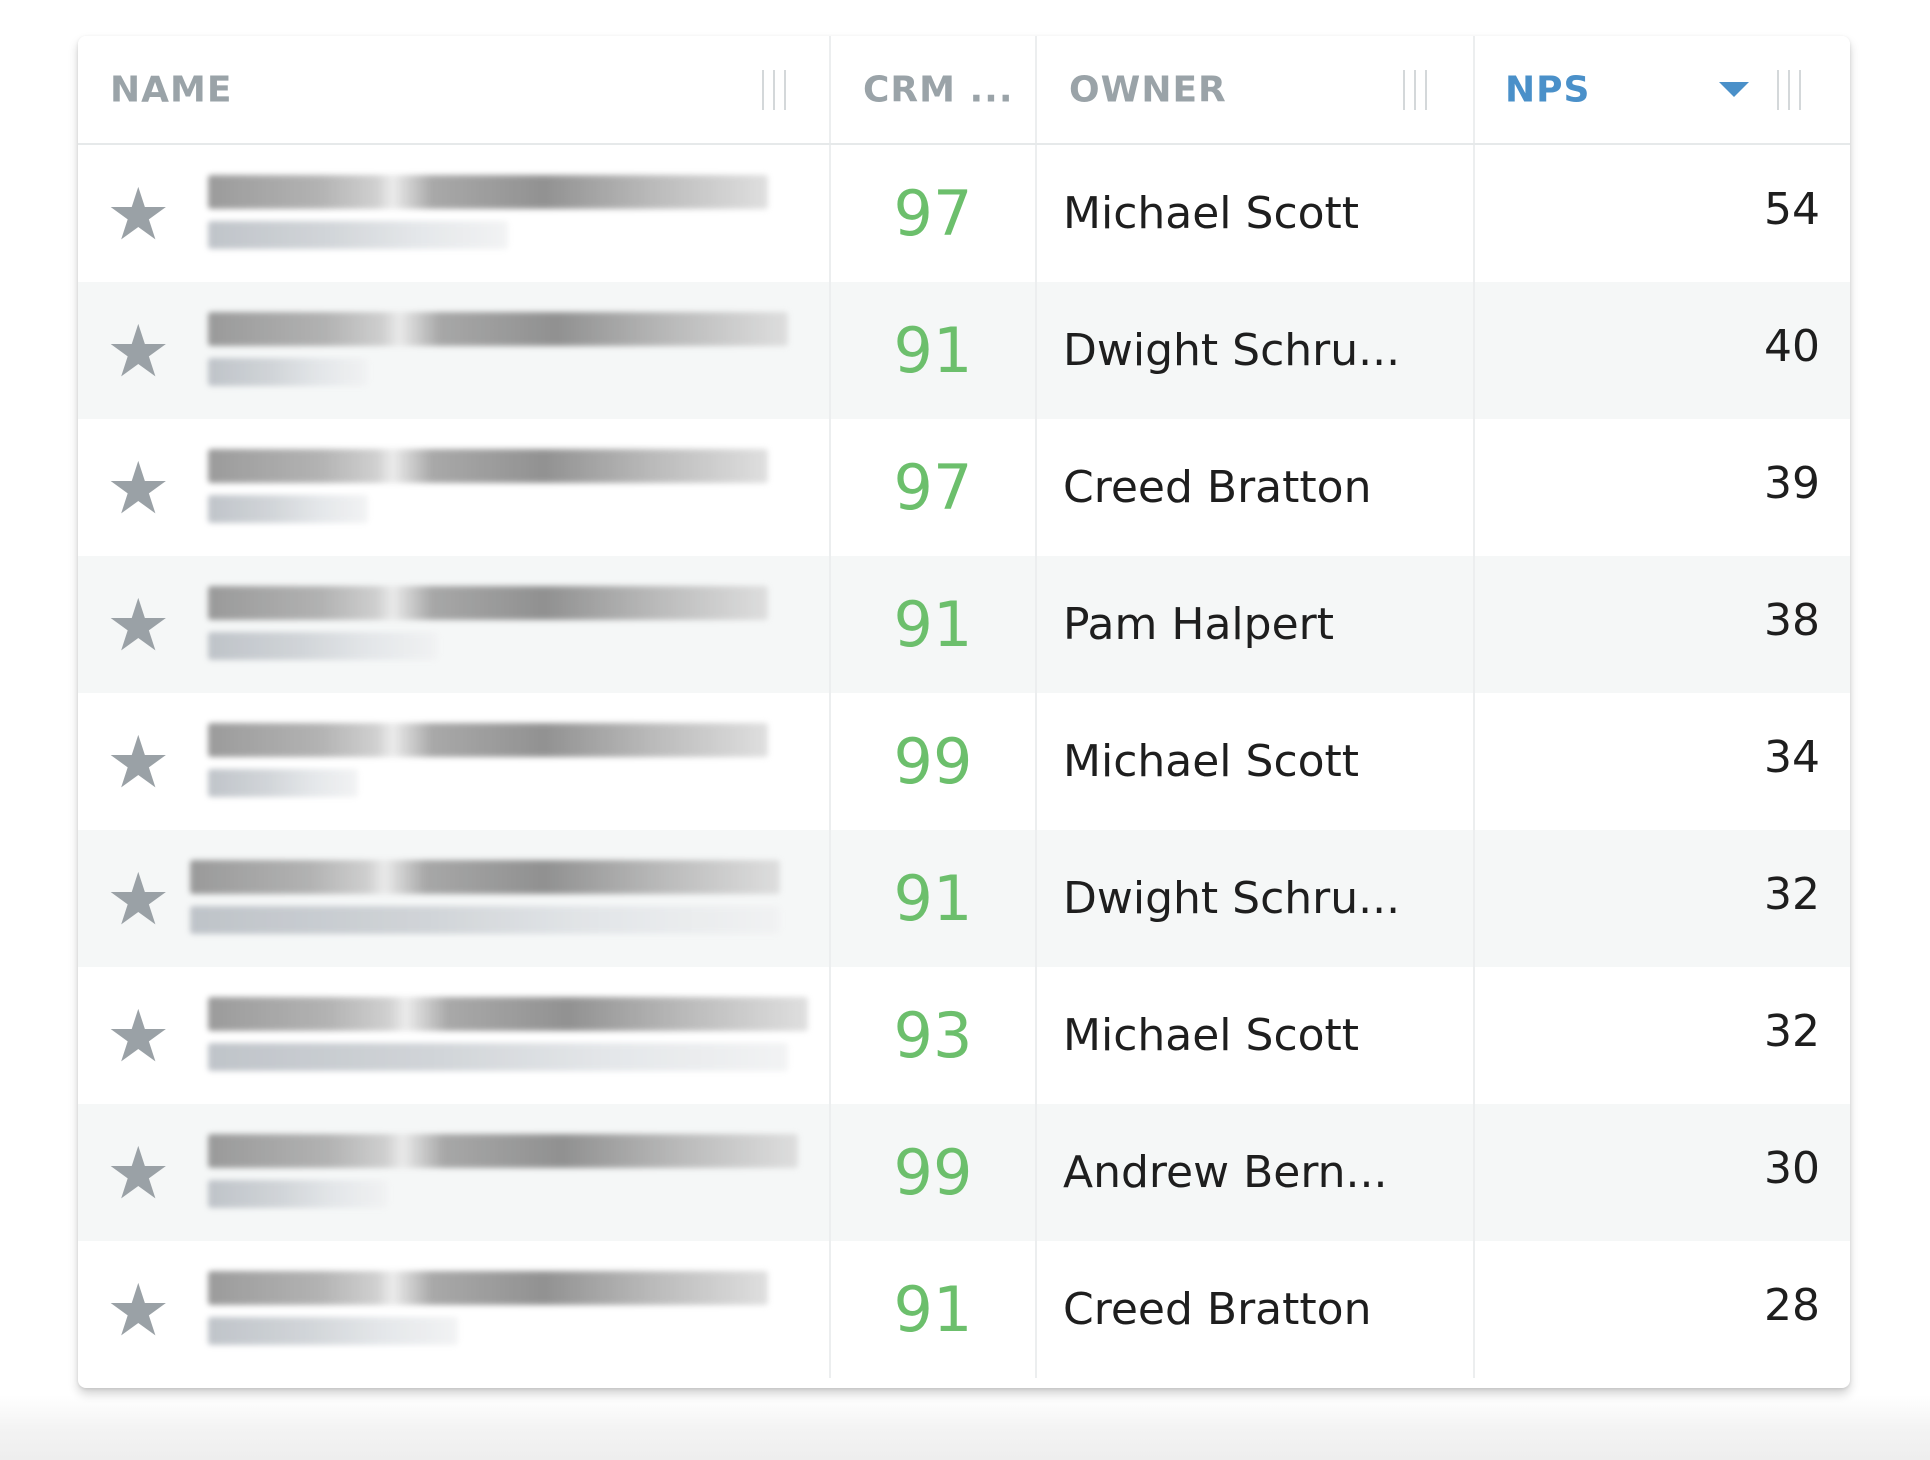 Image resolution: width=1930 pixels, height=1460 pixels. I want to click on table-row: ★ 91 Creed Bratton 28, so click(964, 1309).